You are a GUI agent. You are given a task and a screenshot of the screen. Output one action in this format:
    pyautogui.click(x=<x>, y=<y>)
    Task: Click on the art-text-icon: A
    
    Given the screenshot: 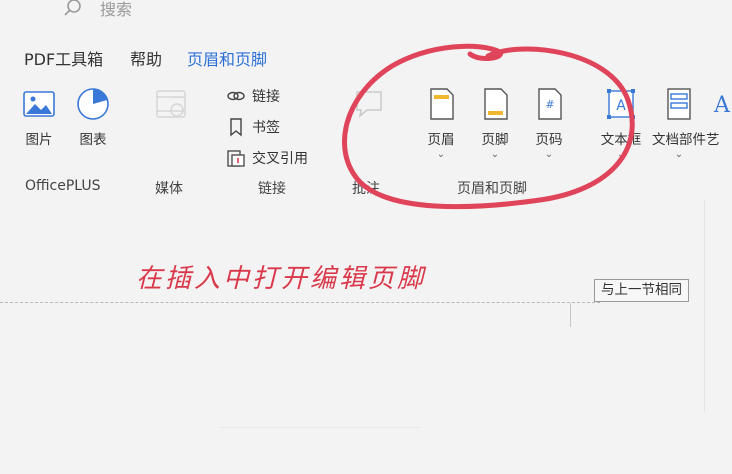 What is the action you would take?
    pyautogui.click(x=722, y=105)
    